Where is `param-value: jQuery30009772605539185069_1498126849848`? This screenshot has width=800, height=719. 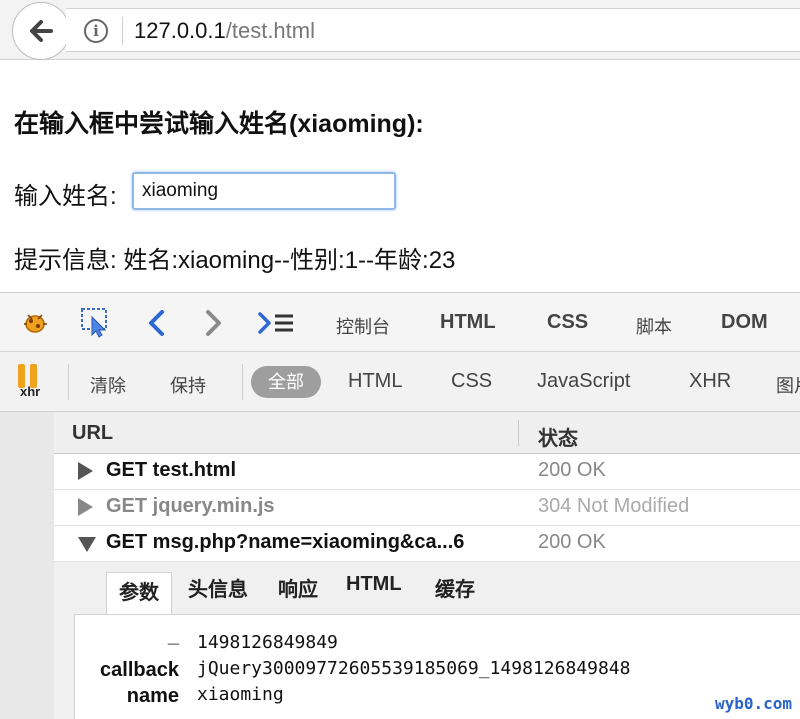
param-value: jQuery30009772605539185069_1498126849848 is located at coordinates (414, 668).